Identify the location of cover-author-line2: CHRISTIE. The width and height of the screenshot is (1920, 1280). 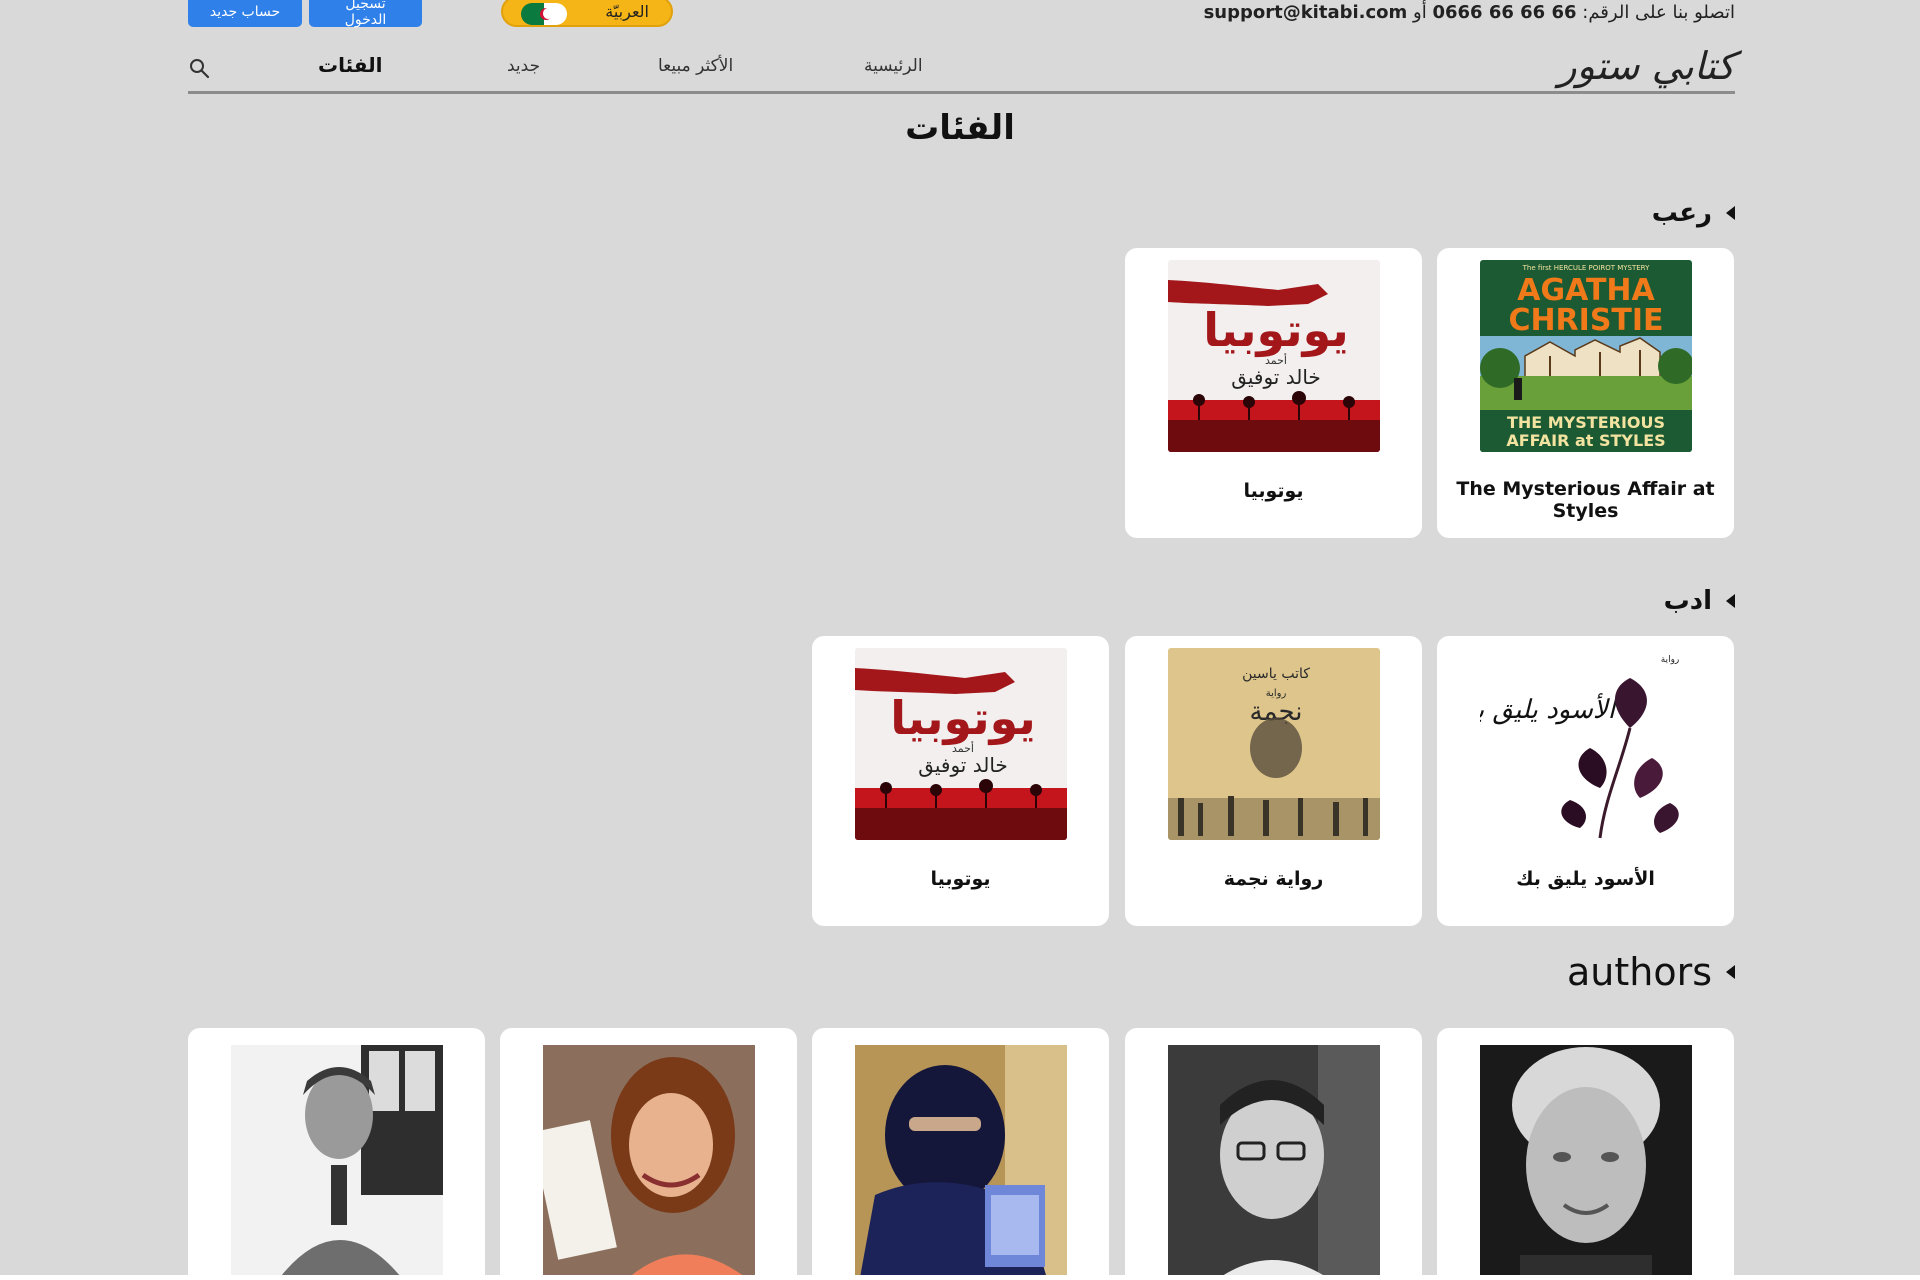
(1585, 320).